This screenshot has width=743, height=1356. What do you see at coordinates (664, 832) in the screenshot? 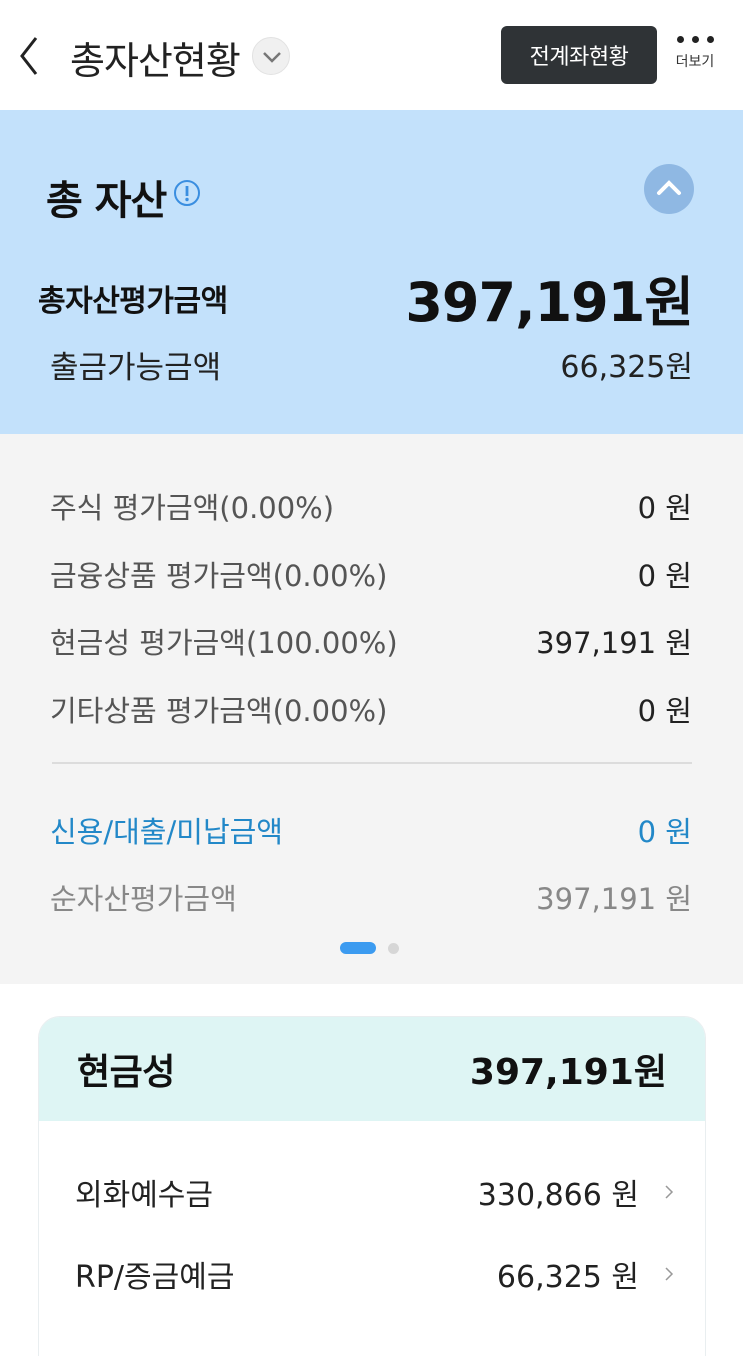
I see `credit-value: 0 원` at bounding box center [664, 832].